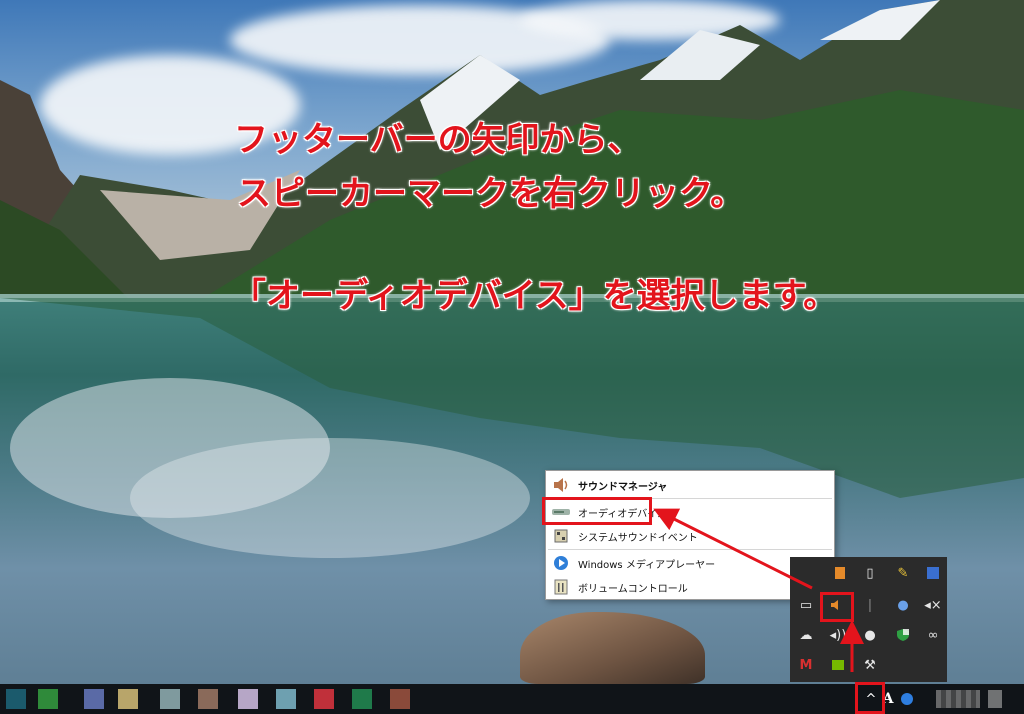 This screenshot has width=1024, height=714. I want to click on instruction-line-3: 「オーディオデバイス」を選択します。, so click(535, 296).